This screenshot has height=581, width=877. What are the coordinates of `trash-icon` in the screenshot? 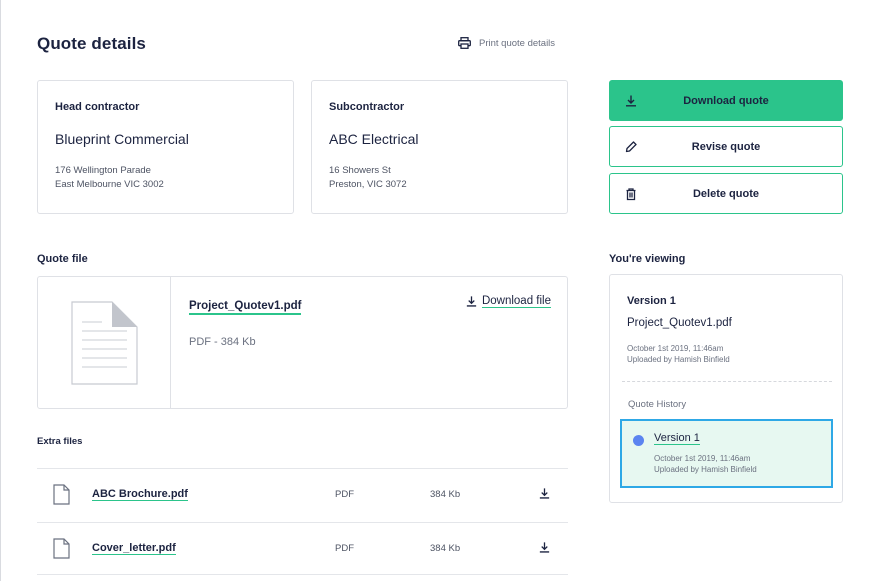 It's located at (631, 194).